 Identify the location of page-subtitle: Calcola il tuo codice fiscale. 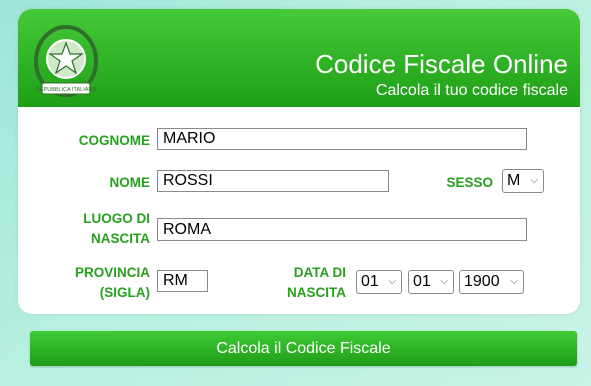
(471, 90).